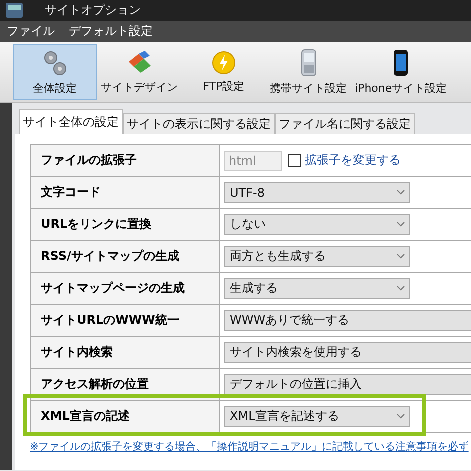 This screenshot has height=471, width=471. I want to click on setting-label: XML宣言の記述, so click(125, 416).